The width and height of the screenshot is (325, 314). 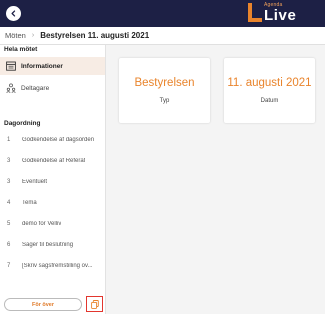 What do you see at coordinates (255, 12) in the screenshot?
I see `logo-mark-icon` at bounding box center [255, 12].